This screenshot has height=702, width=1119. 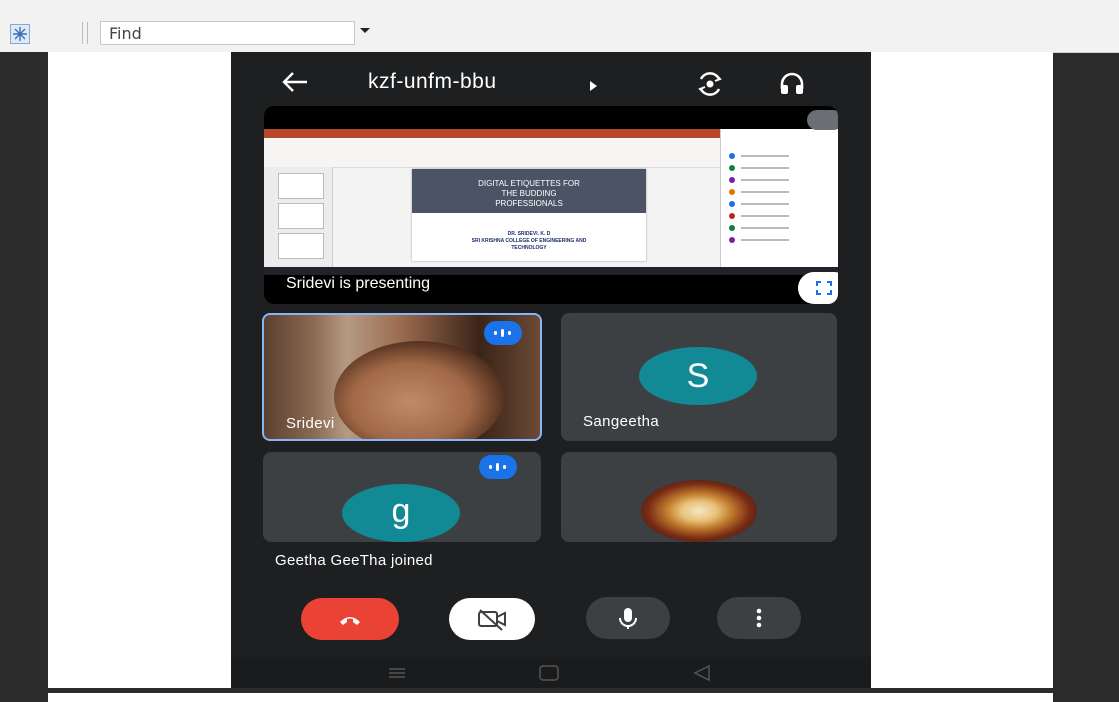 I want to click on android-nav-bar, so click(x=551, y=672).